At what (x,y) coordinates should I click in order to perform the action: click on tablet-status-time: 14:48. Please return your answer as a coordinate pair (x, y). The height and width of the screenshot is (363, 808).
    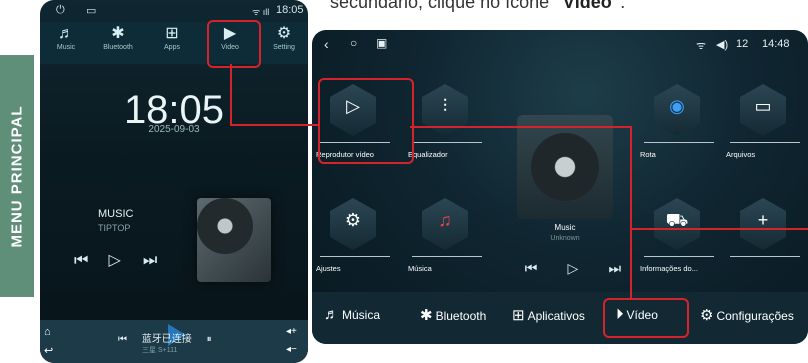
    Looking at the image, I should click on (776, 44).